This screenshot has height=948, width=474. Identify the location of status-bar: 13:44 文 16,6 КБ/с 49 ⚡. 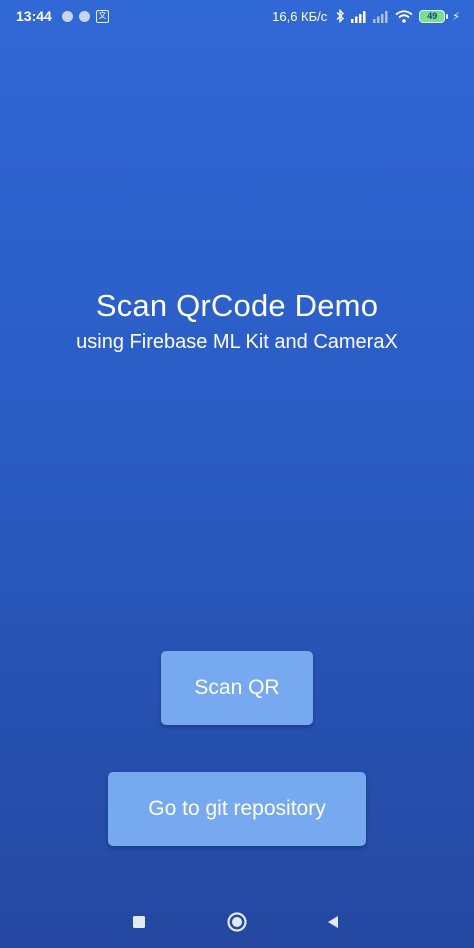
(237, 16).